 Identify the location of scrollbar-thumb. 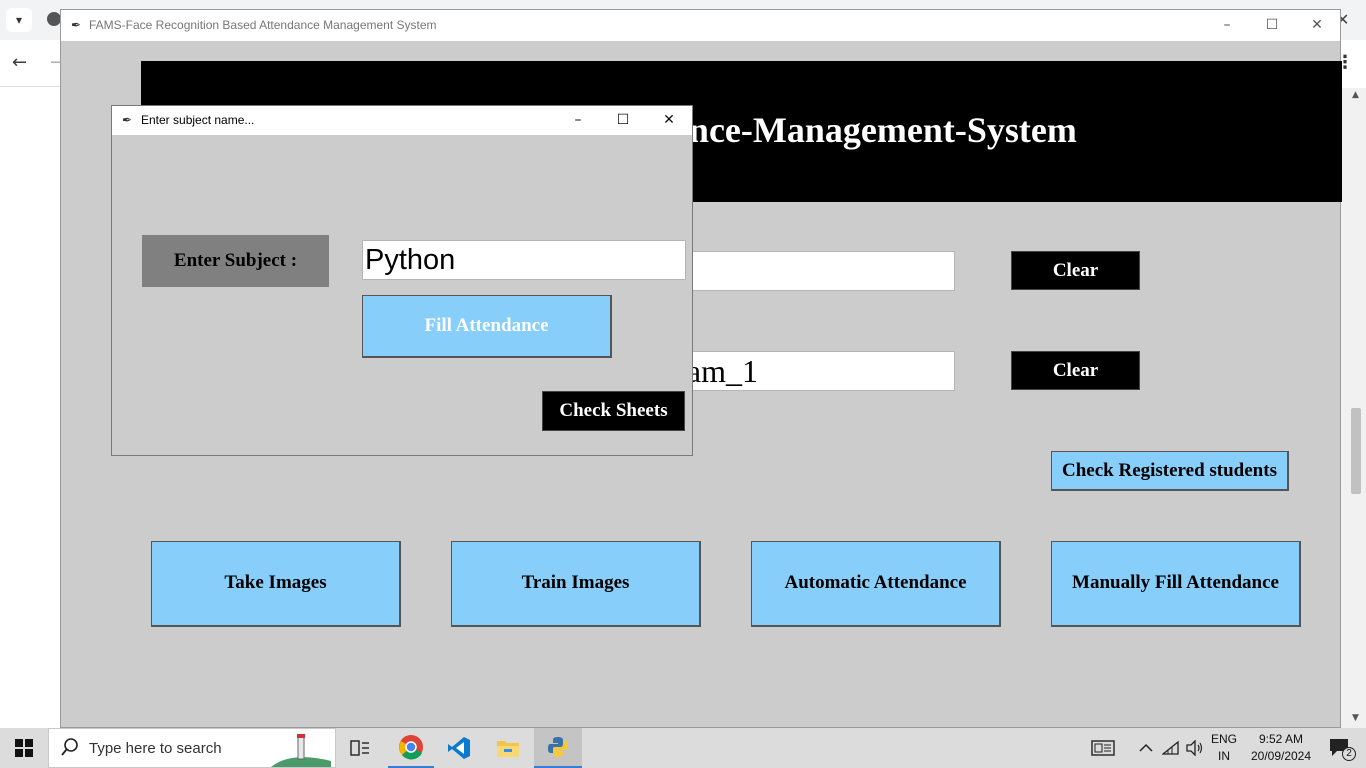
(1356, 451).